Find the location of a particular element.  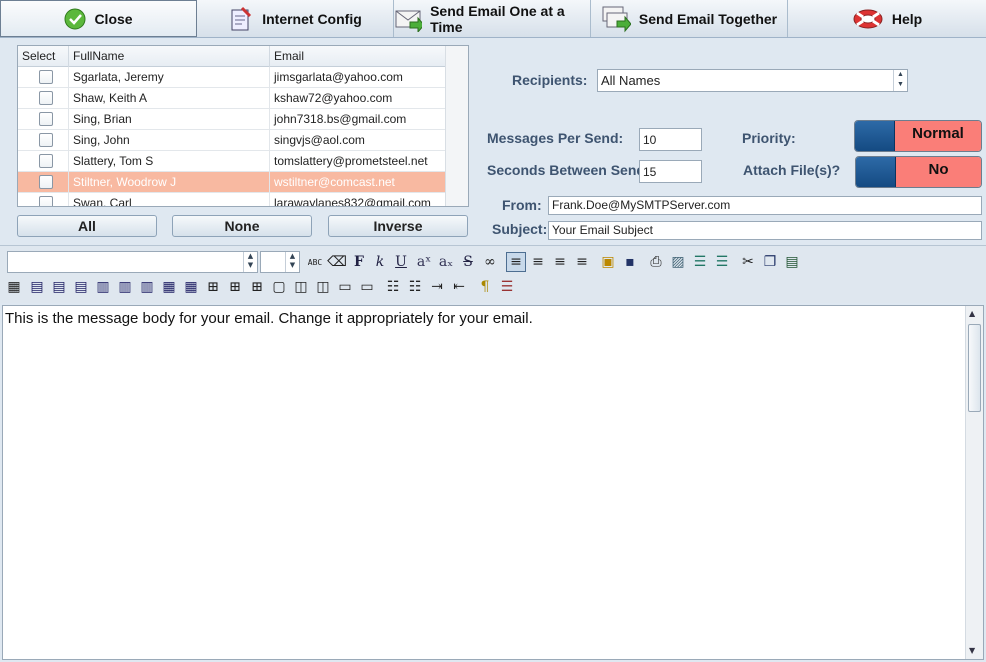

eraser-icon: ⌫ is located at coordinates (337, 262).